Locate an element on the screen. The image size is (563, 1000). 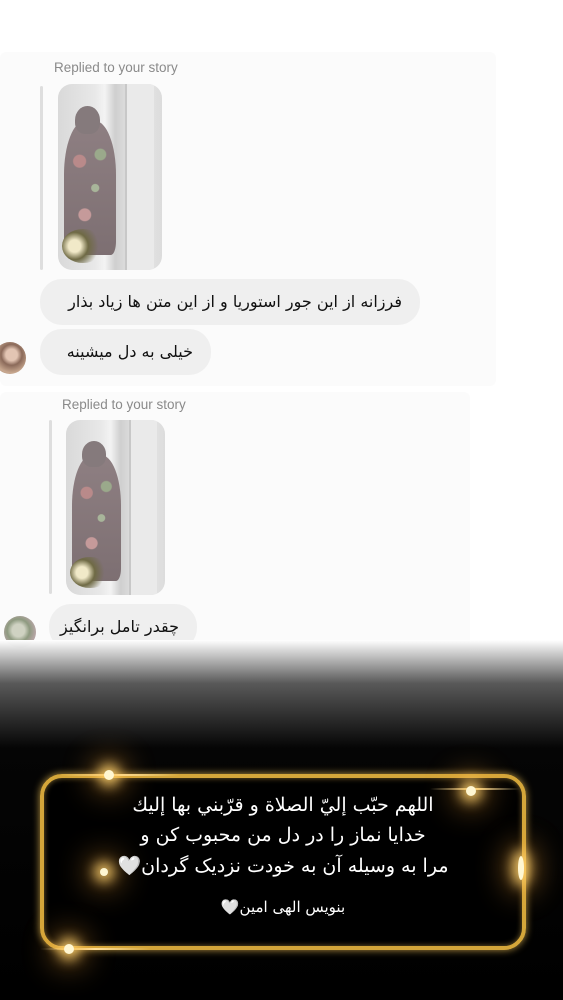
prayer-line-3: مرا به وسیله آن به خودت نزدیک گردان🤍 is located at coordinates (283, 866).